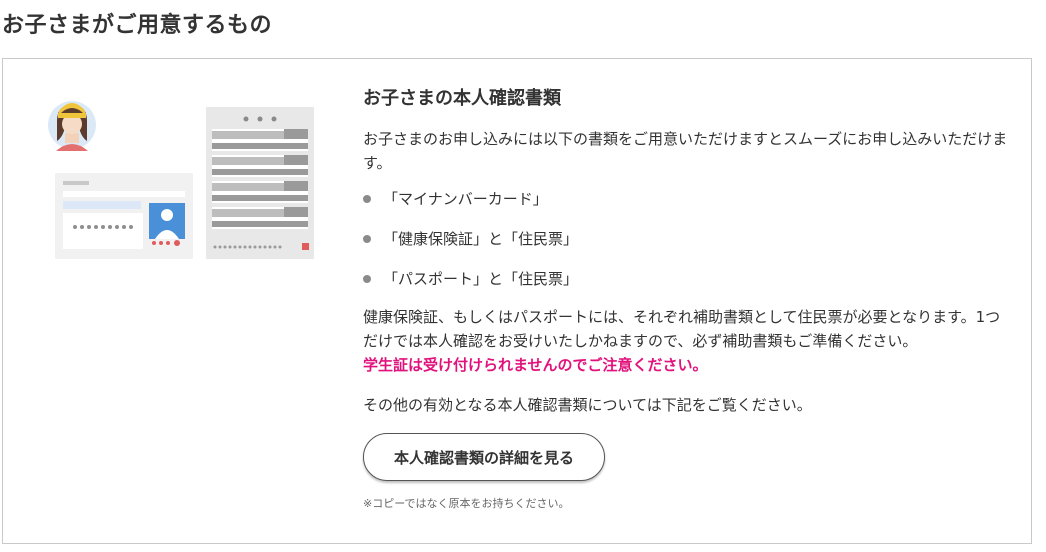  I want to click on card-title: お子さまの本人確認書類, so click(462, 98).